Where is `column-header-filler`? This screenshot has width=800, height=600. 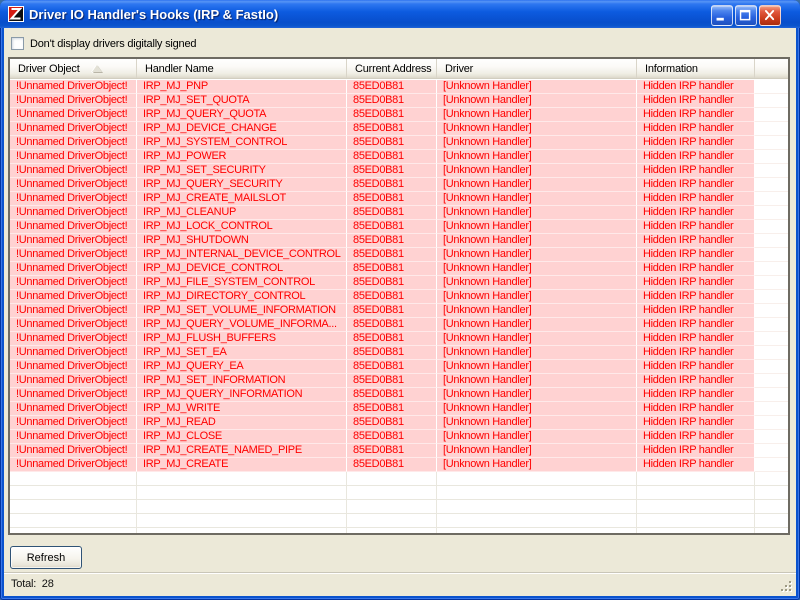
column-header-filler is located at coordinates (771, 68).